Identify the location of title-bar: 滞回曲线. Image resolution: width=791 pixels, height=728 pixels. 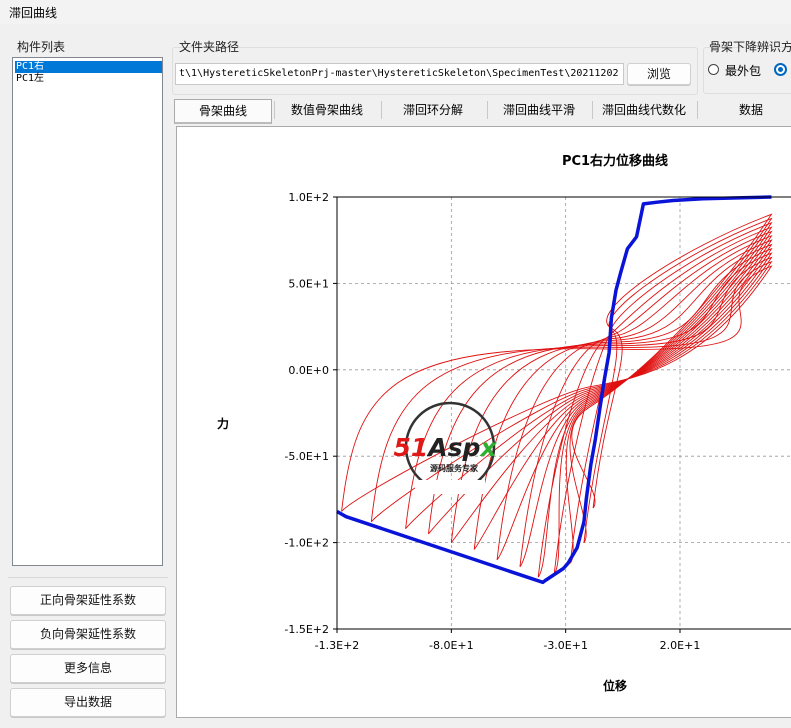
(395, 12).